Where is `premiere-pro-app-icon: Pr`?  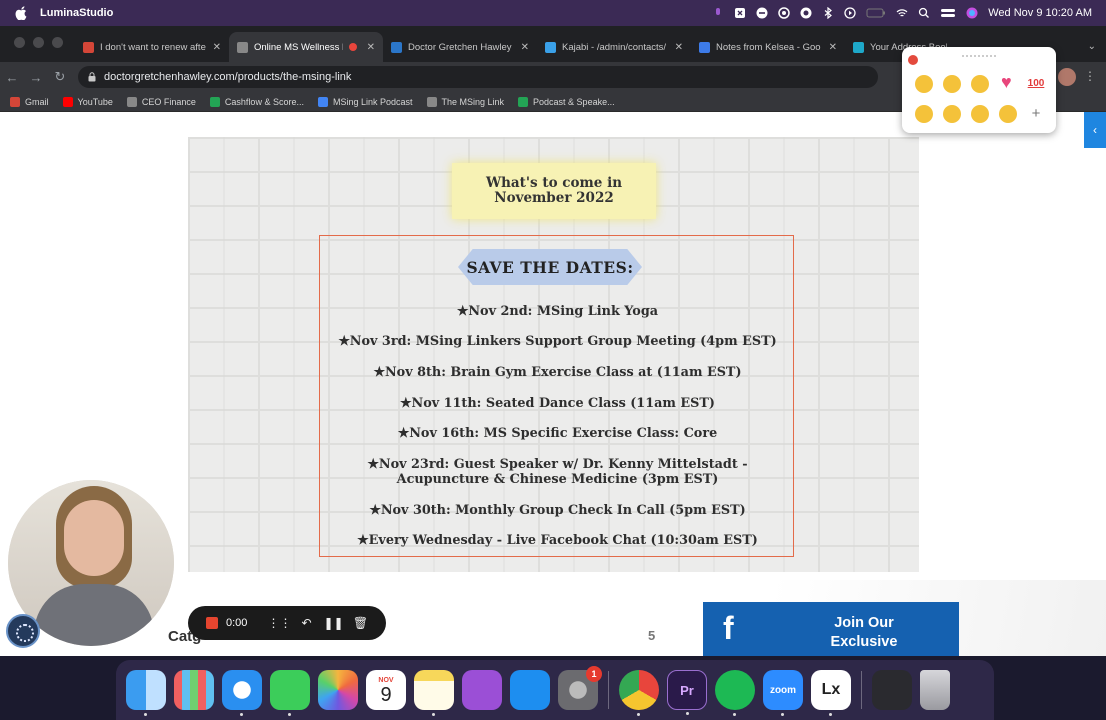 premiere-pro-app-icon: Pr is located at coordinates (687, 692).